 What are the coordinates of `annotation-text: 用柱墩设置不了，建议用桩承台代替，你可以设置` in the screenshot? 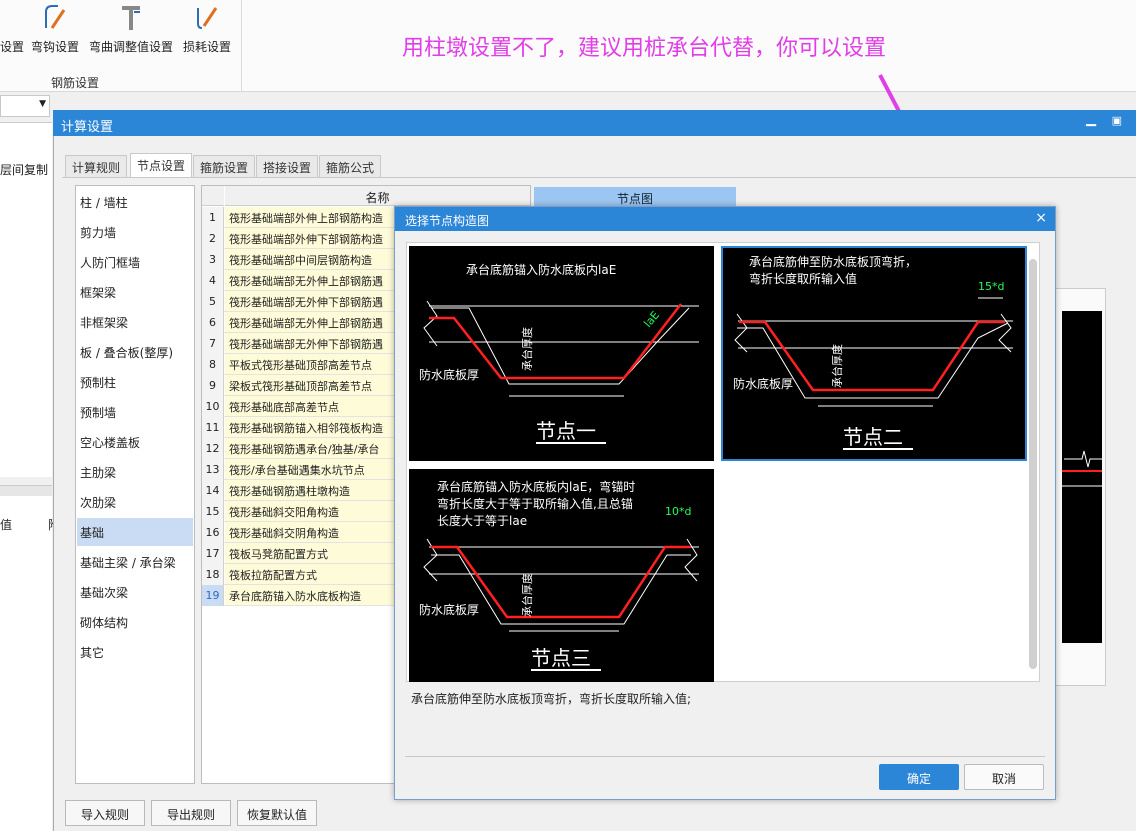 It's located at (644, 48).